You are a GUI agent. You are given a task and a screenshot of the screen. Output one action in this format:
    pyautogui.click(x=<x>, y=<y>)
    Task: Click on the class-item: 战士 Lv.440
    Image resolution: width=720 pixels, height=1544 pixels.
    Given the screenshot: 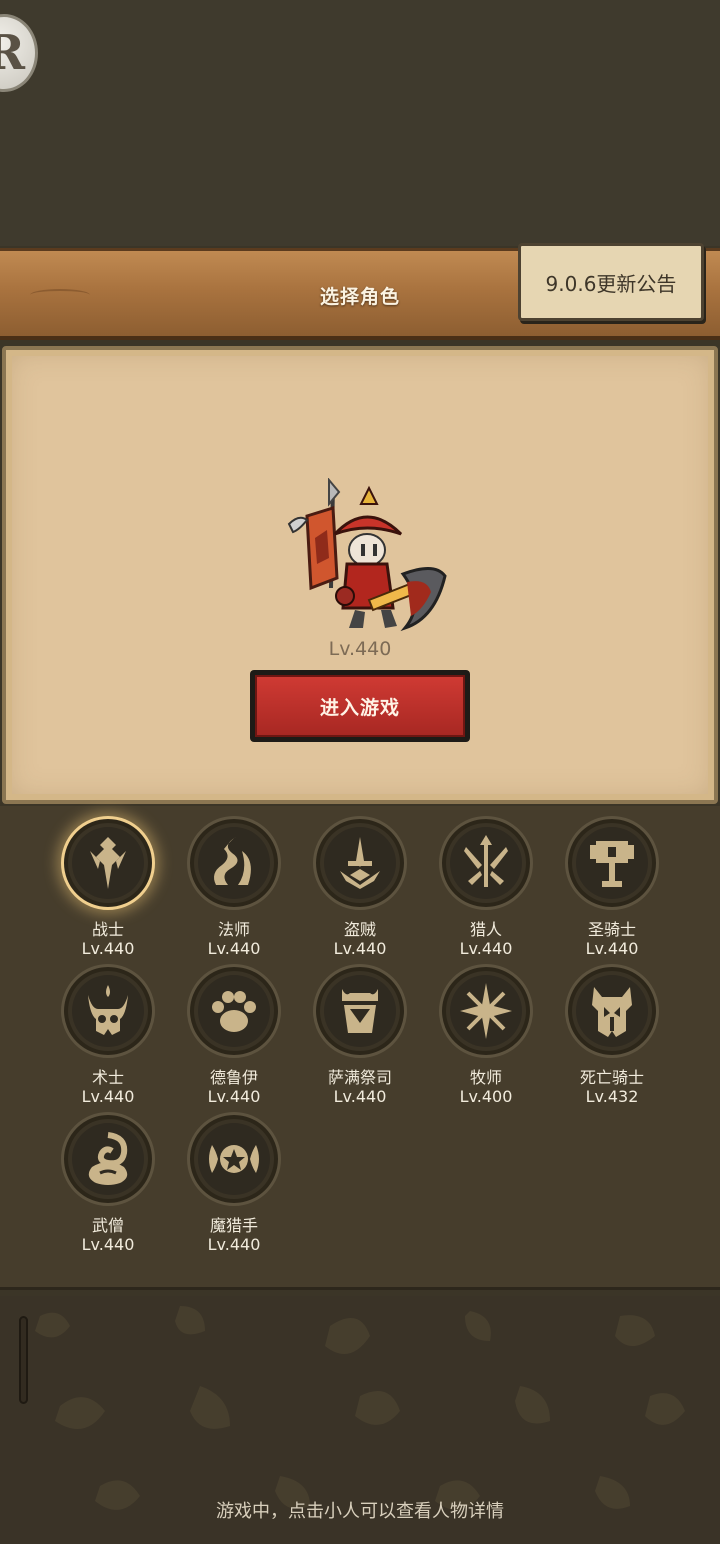 What is the action you would take?
    pyautogui.click(x=108, y=887)
    